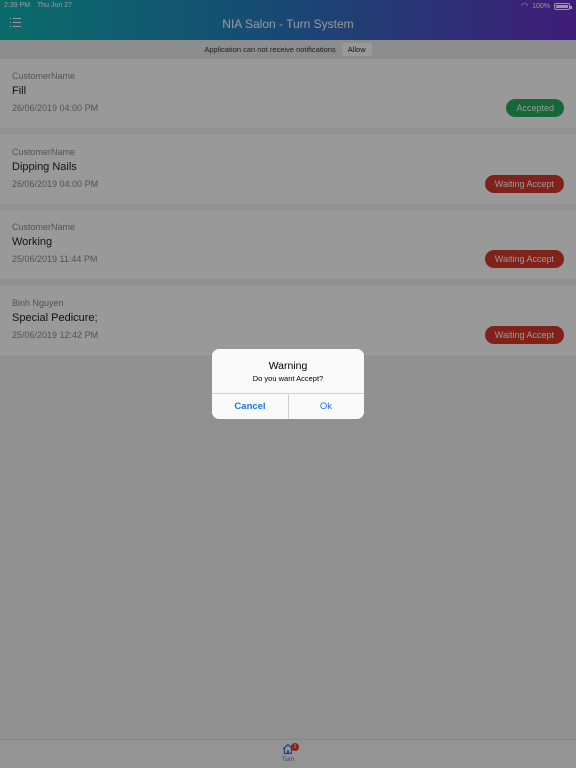 Image resolution: width=576 pixels, height=768 pixels. I want to click on ok-button: Ok, so click(326, 406).